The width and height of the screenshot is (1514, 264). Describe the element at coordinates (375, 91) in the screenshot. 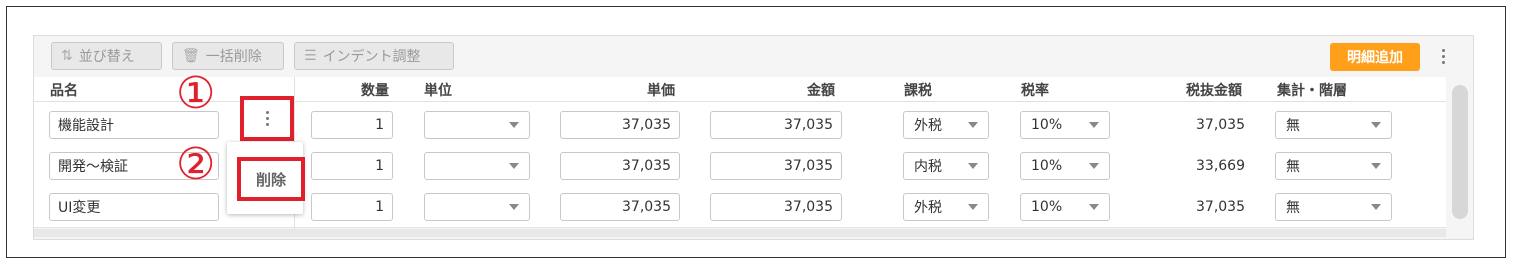

I see `column-header-qty: 数量` at that location.